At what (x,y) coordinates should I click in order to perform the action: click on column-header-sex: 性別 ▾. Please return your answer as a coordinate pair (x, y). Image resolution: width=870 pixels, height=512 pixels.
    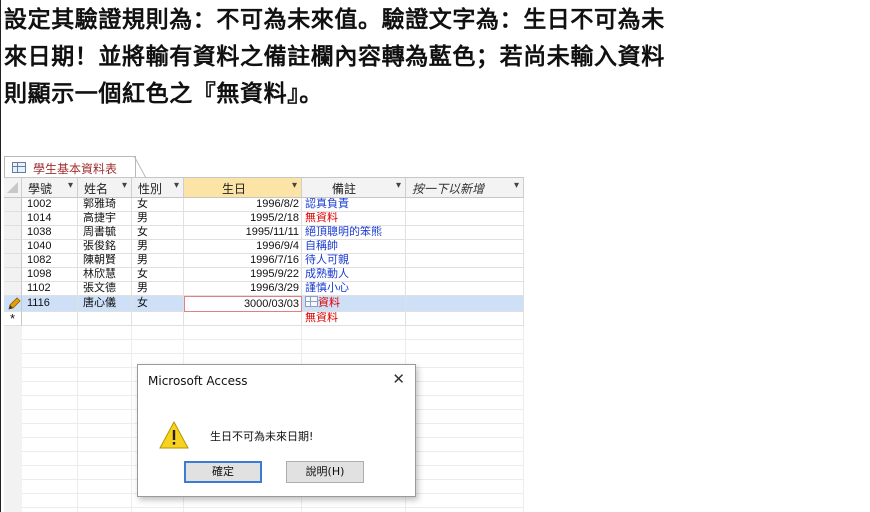
    Looking at the image, I should click on (158, 188).